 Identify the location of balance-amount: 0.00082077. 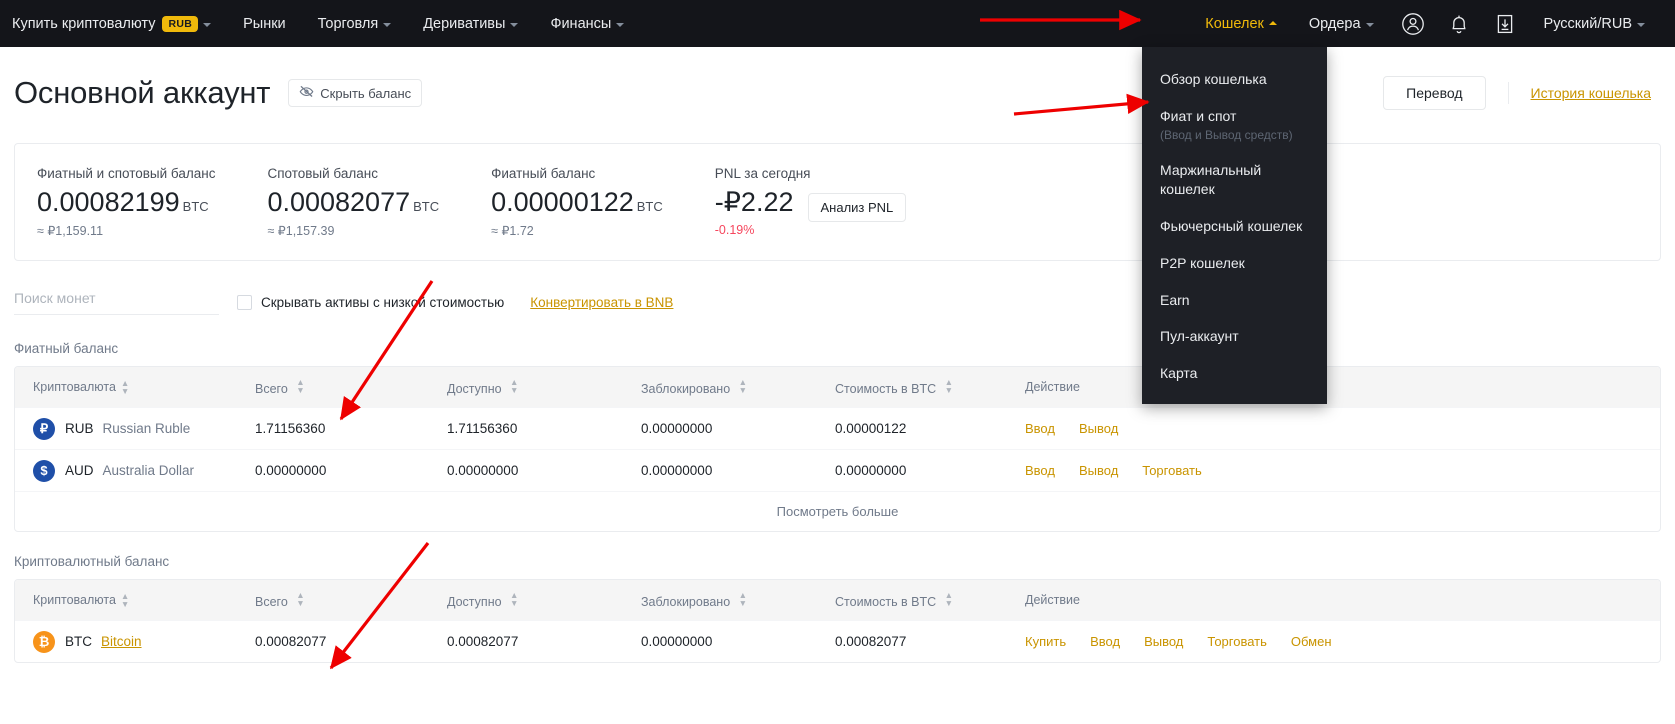
(339, 202).